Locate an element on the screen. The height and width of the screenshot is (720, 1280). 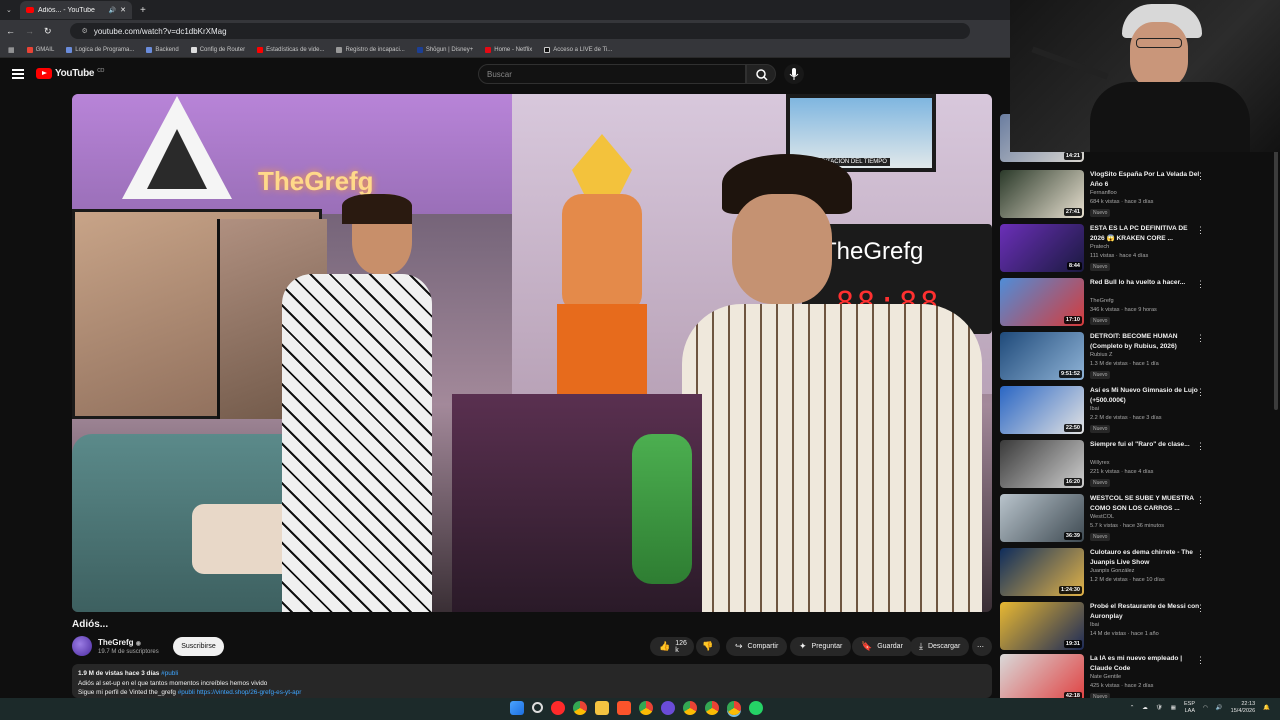
bookmark-disney: Shōgun | Disney+ is located at coordinates (444, 49).